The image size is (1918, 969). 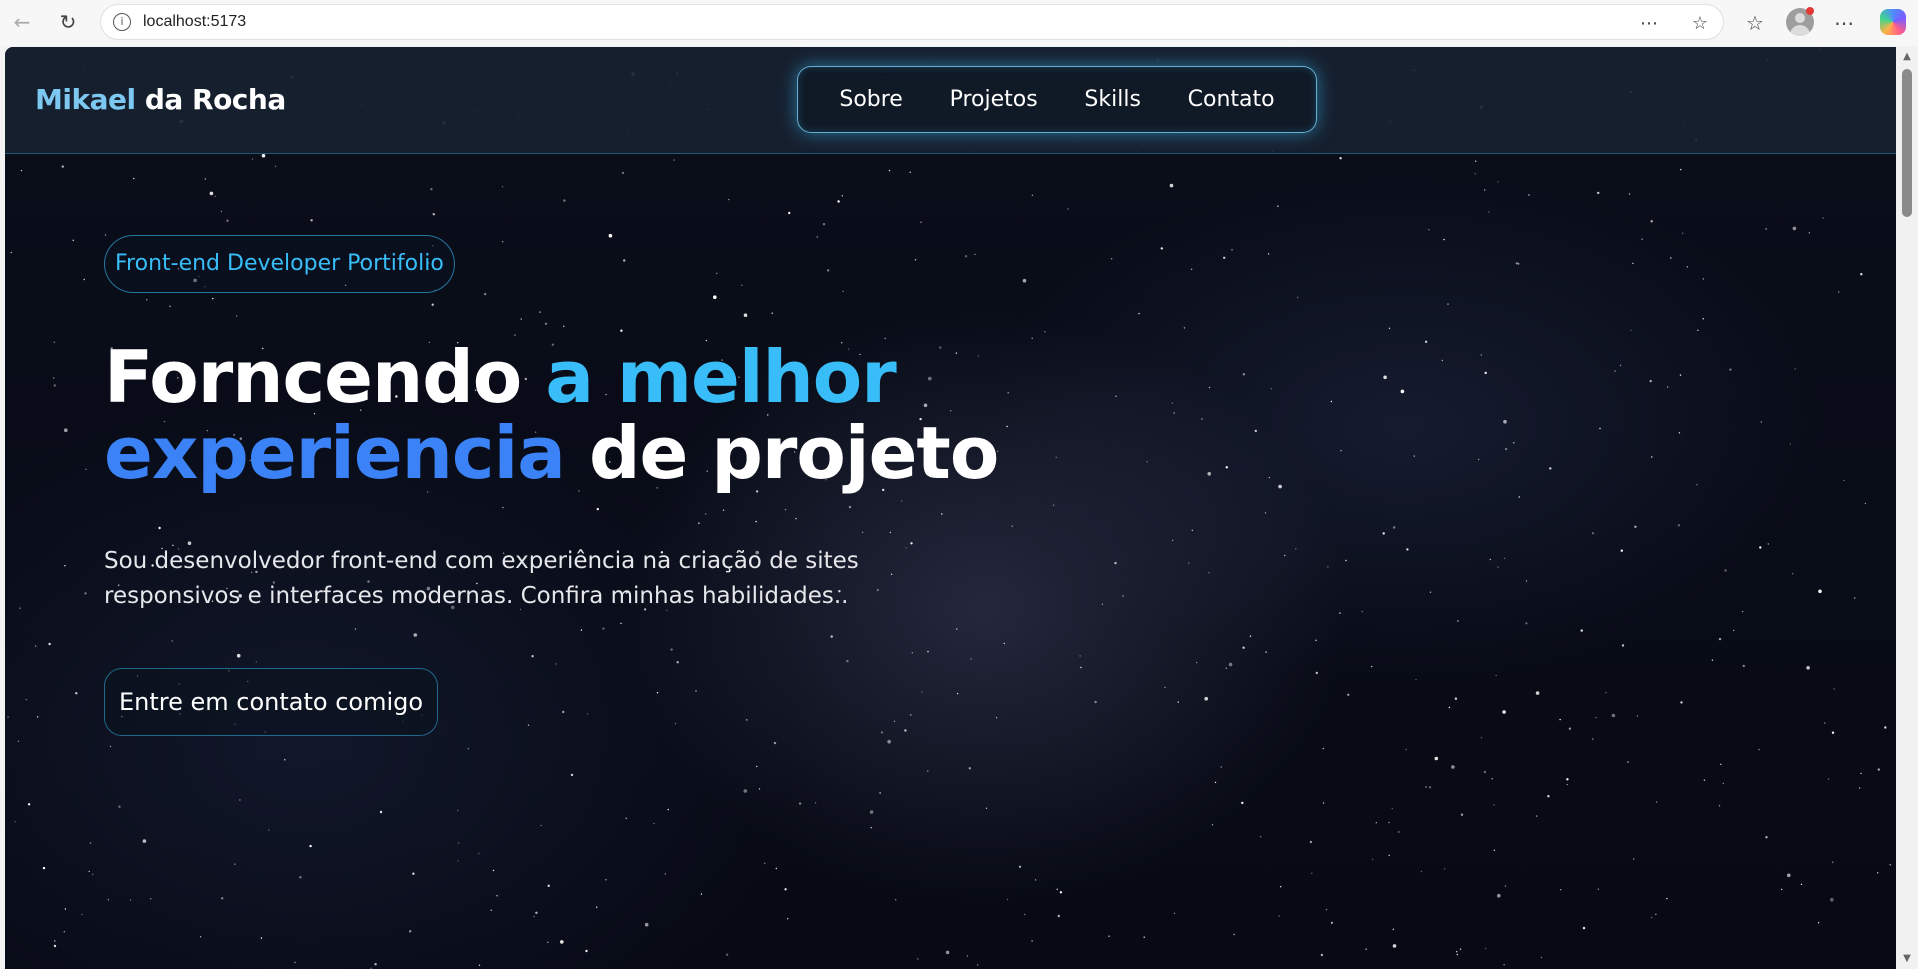 What do you see at coordinates (210, 99) in the screenshot?
I see `logo-last-name: da Rocha` at bounding box center [210, 99].